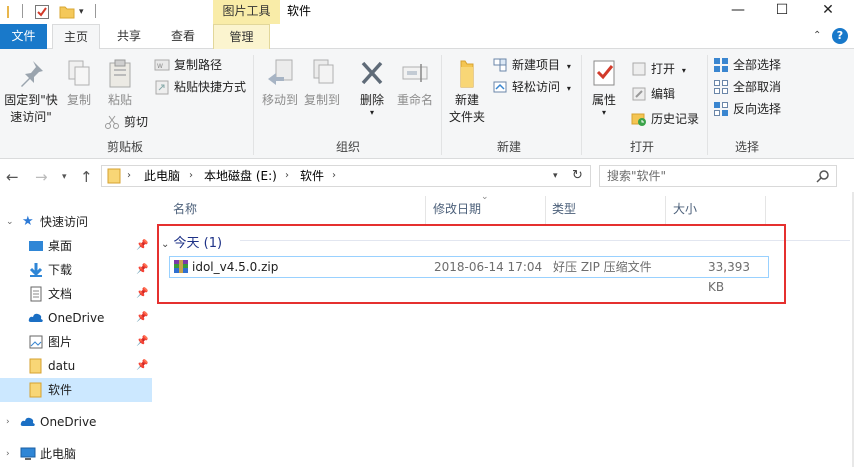 The width and height of the screenshot is (854, 467). I want to click on nav-documents: 文档 📌, so click(76, 294).